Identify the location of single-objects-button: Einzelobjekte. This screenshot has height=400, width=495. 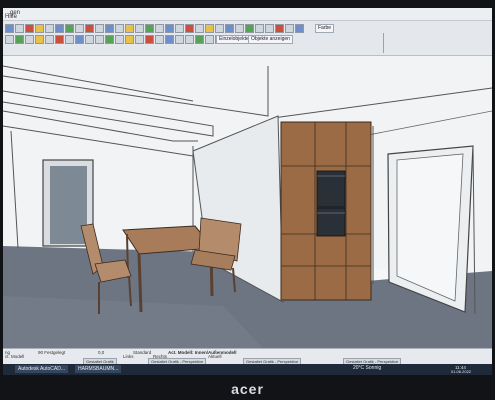
(234, 39).